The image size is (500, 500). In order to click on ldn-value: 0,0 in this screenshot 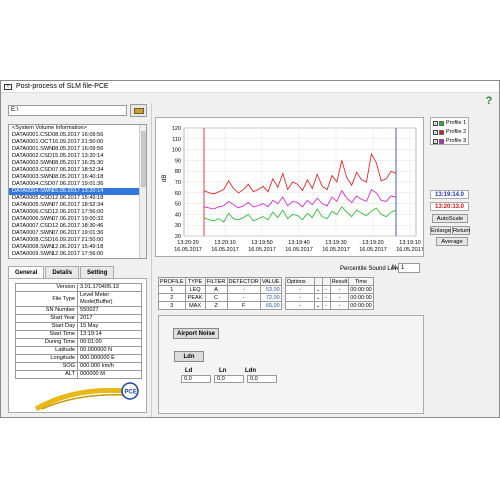, I will do `click(262, 379)`.